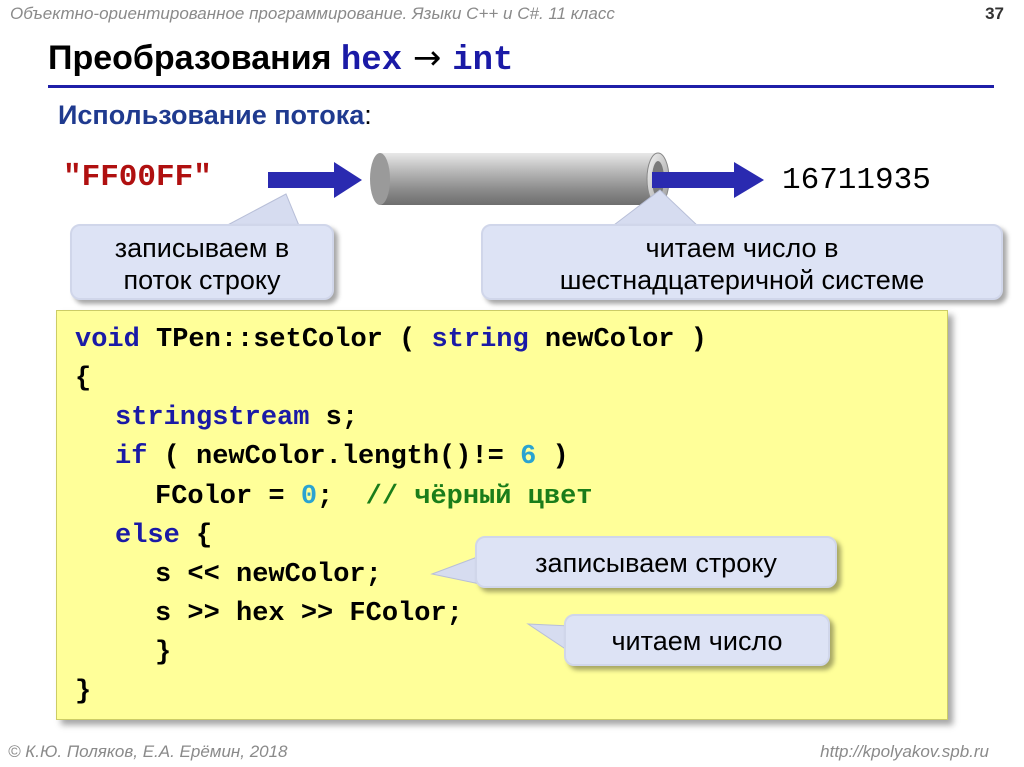  Describe the element at coordinates (500, 604) in the screenshot. I see `code-callout-pointers` at that location.